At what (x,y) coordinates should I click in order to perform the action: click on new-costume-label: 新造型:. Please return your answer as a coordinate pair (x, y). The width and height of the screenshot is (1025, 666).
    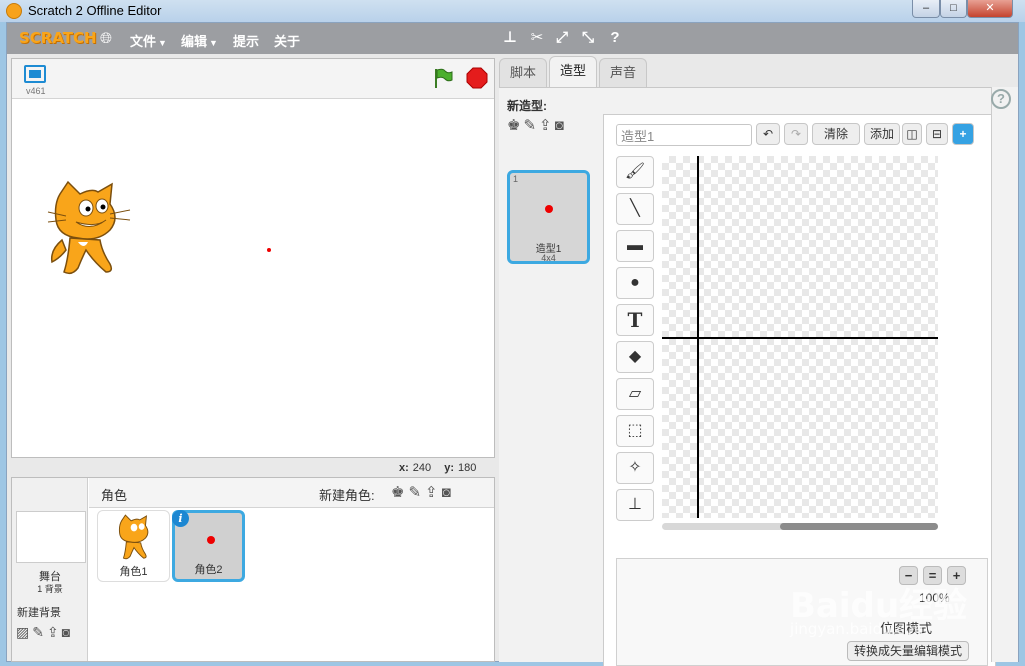
    Looking at the image, I should click on (527, 106).